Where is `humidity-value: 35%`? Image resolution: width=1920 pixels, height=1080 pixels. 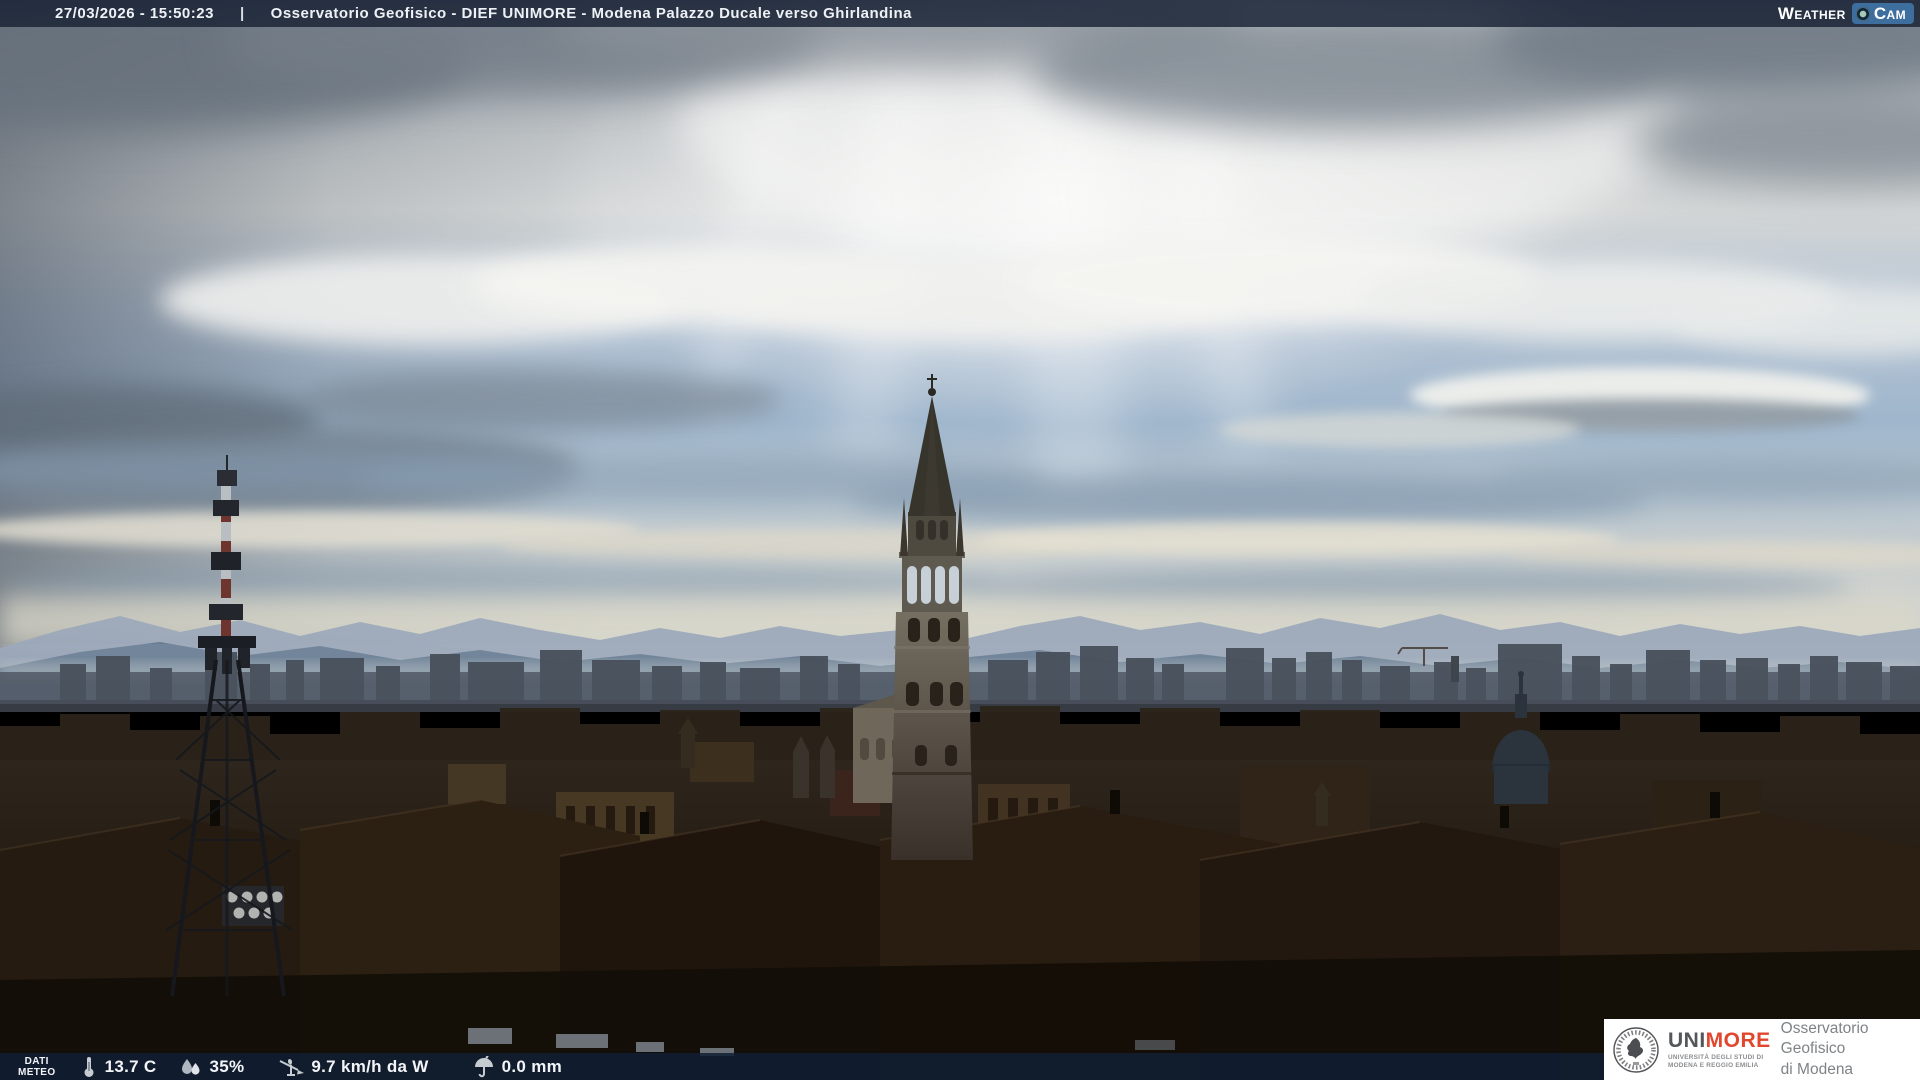
humidity-value: 35% is located at coordinates (227, 1066).